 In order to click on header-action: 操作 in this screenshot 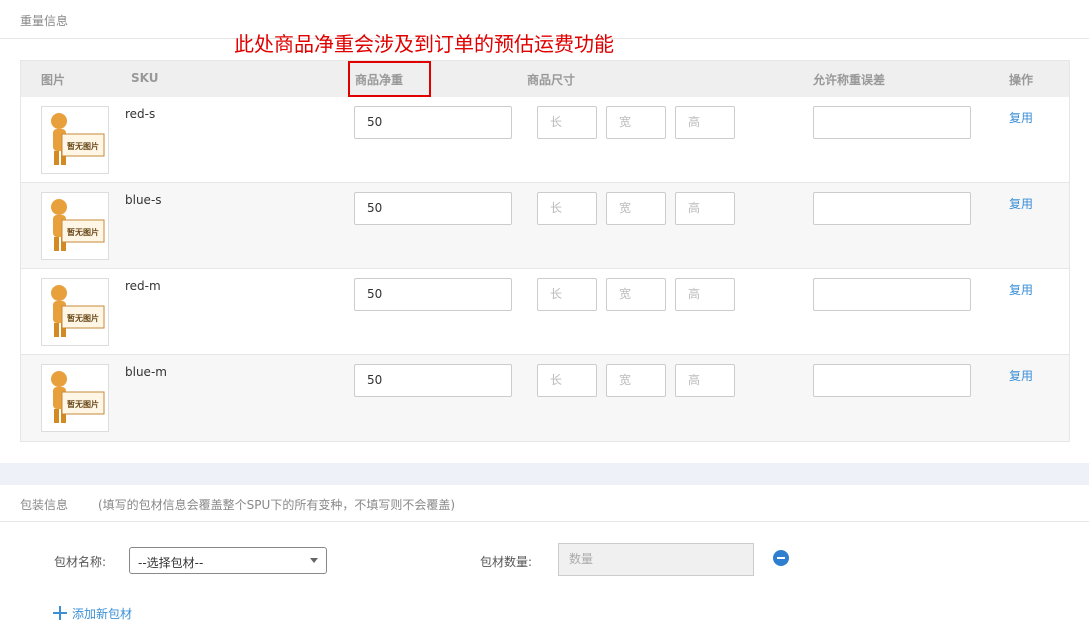, I will do `click(1021, 80)`.